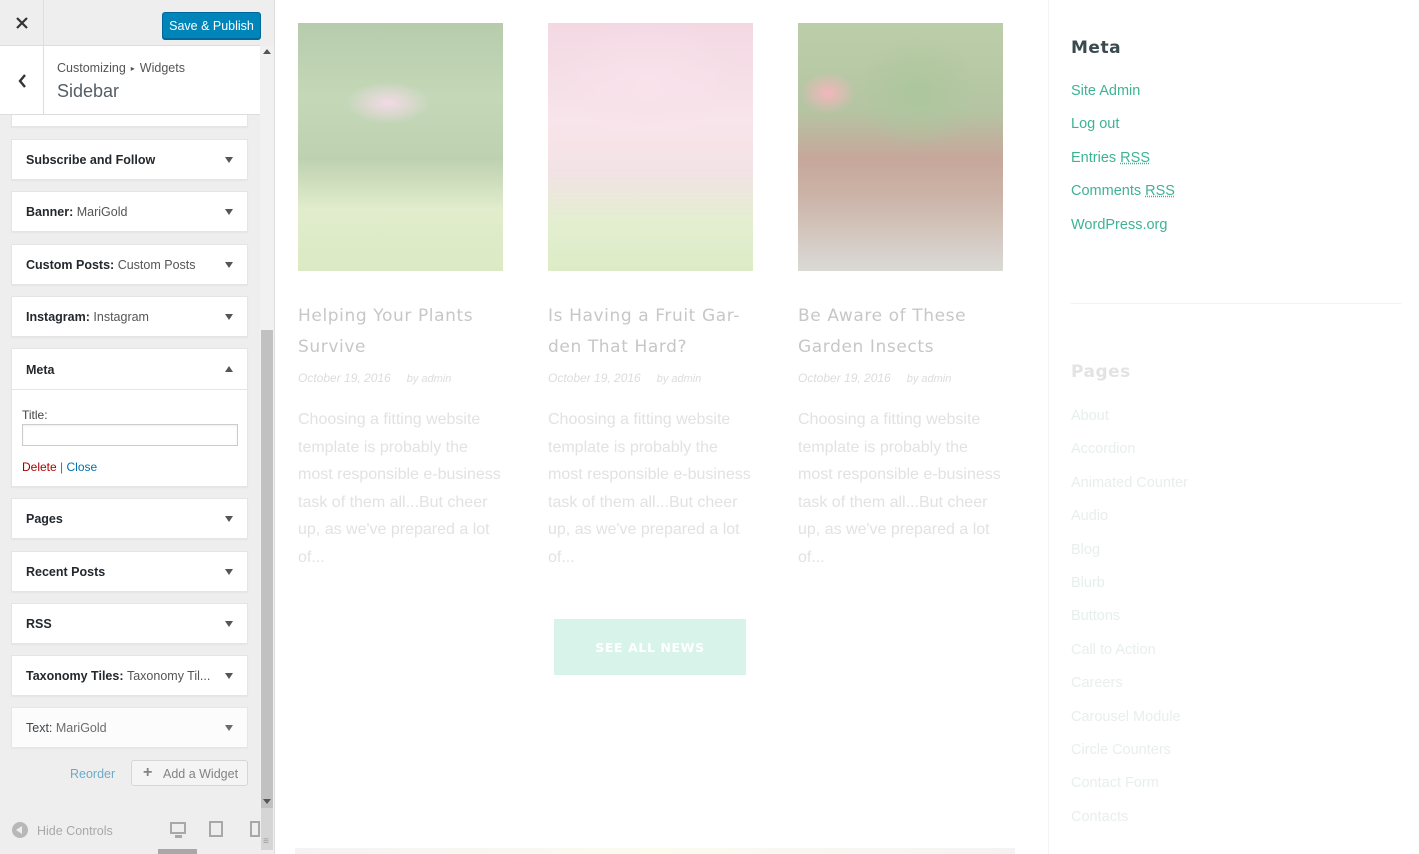 Image resolution: width=1419 pixels, height=854 pixels. What do you see at coordinates (267, 801) in the screenshot?
I see `scroll-down-arrow-icon` at bounding box center [267, 801].